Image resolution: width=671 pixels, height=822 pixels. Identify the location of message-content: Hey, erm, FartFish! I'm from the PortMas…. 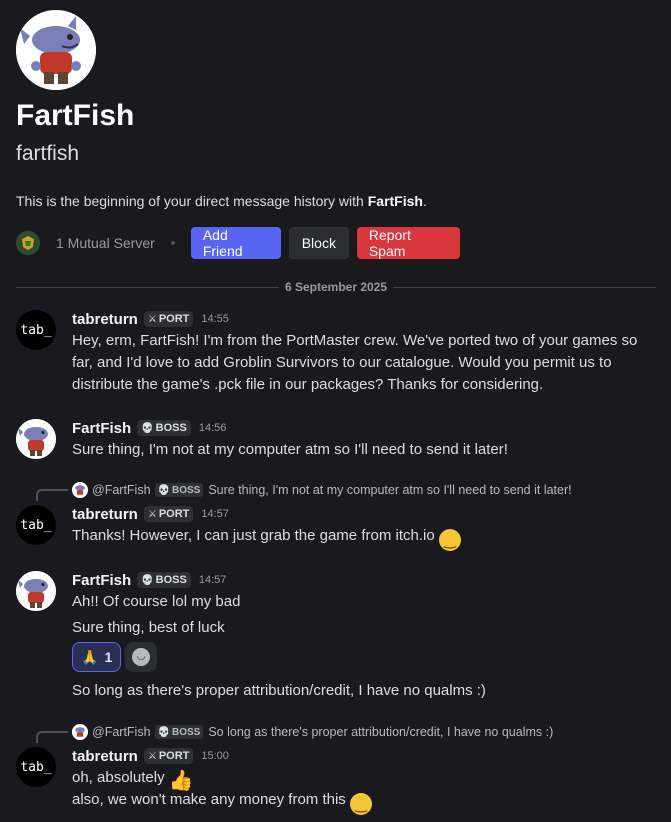
(355, 362).